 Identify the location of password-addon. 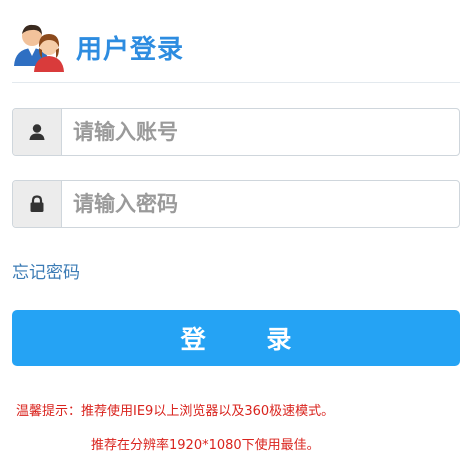
(37, 204).